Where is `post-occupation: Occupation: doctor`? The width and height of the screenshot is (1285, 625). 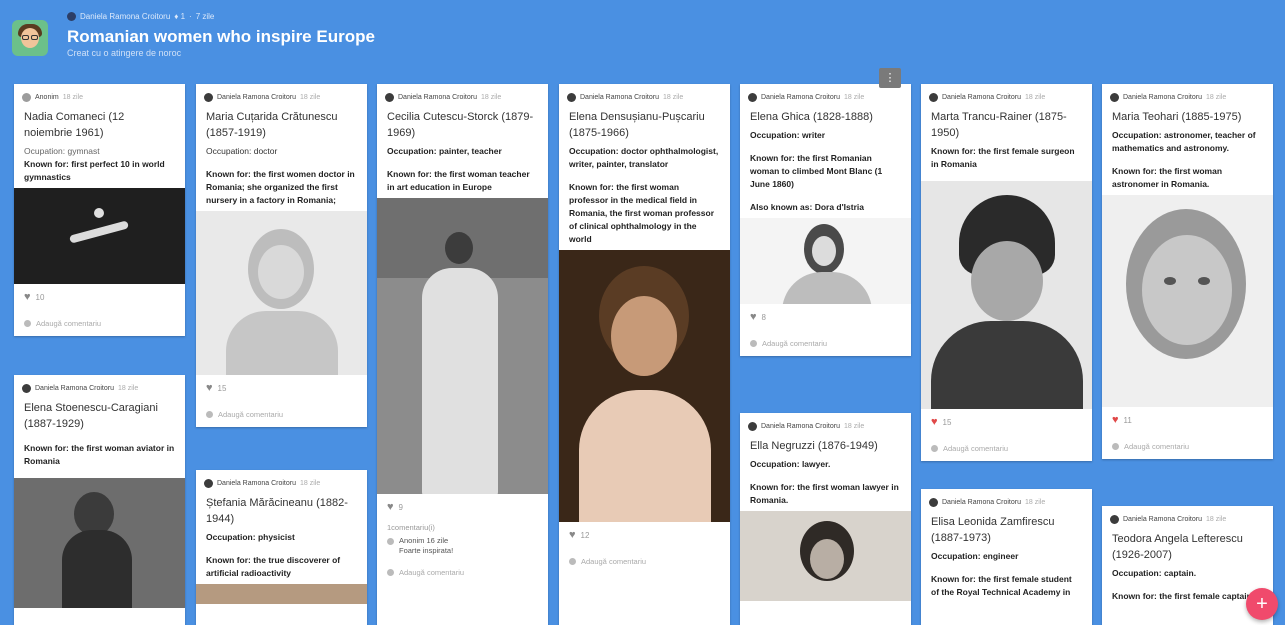 post-occupation: Occupation: doctor is located at coordinates (242, 151).